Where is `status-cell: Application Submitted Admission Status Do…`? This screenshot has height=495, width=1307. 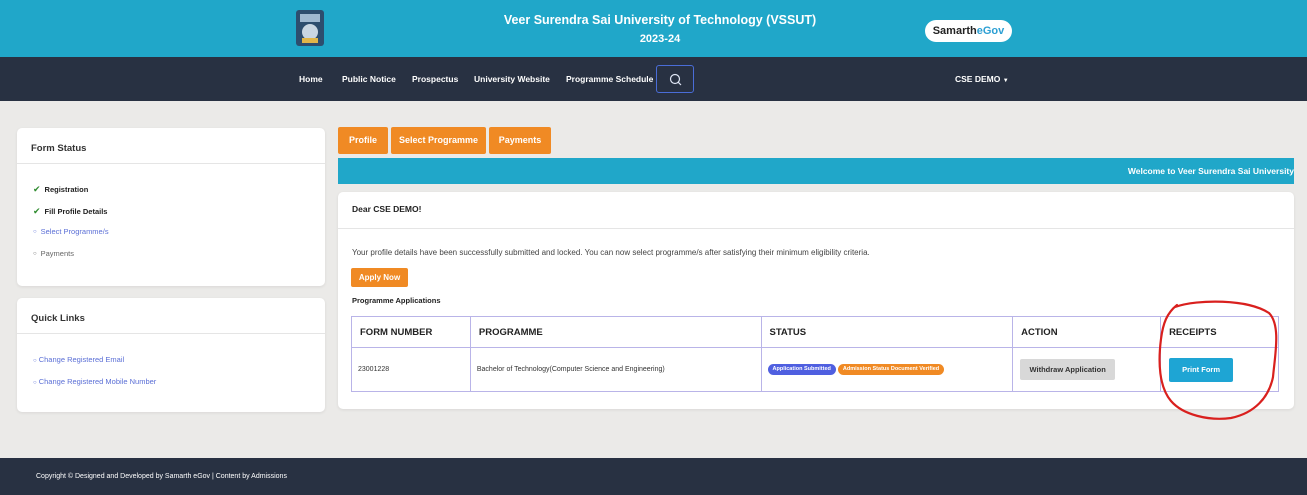
status-cell: Application Submitted Admission Status Do… is located at coordinates (887, 369).